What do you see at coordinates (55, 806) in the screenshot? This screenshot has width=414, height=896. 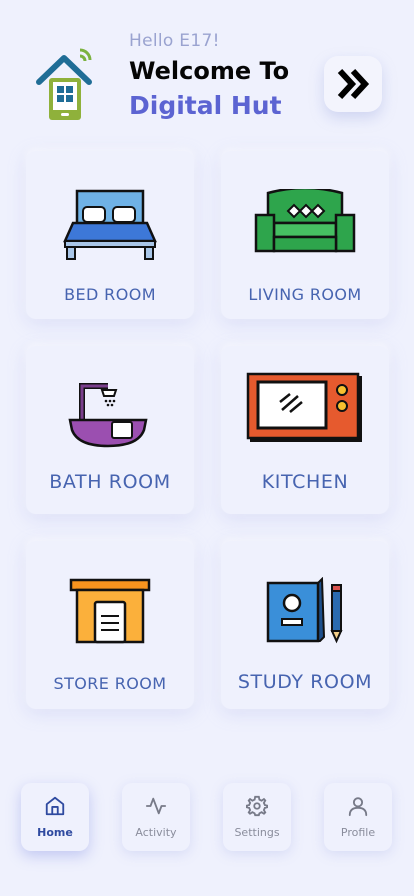 I see `home-icon` at bounding box center [55, 806].